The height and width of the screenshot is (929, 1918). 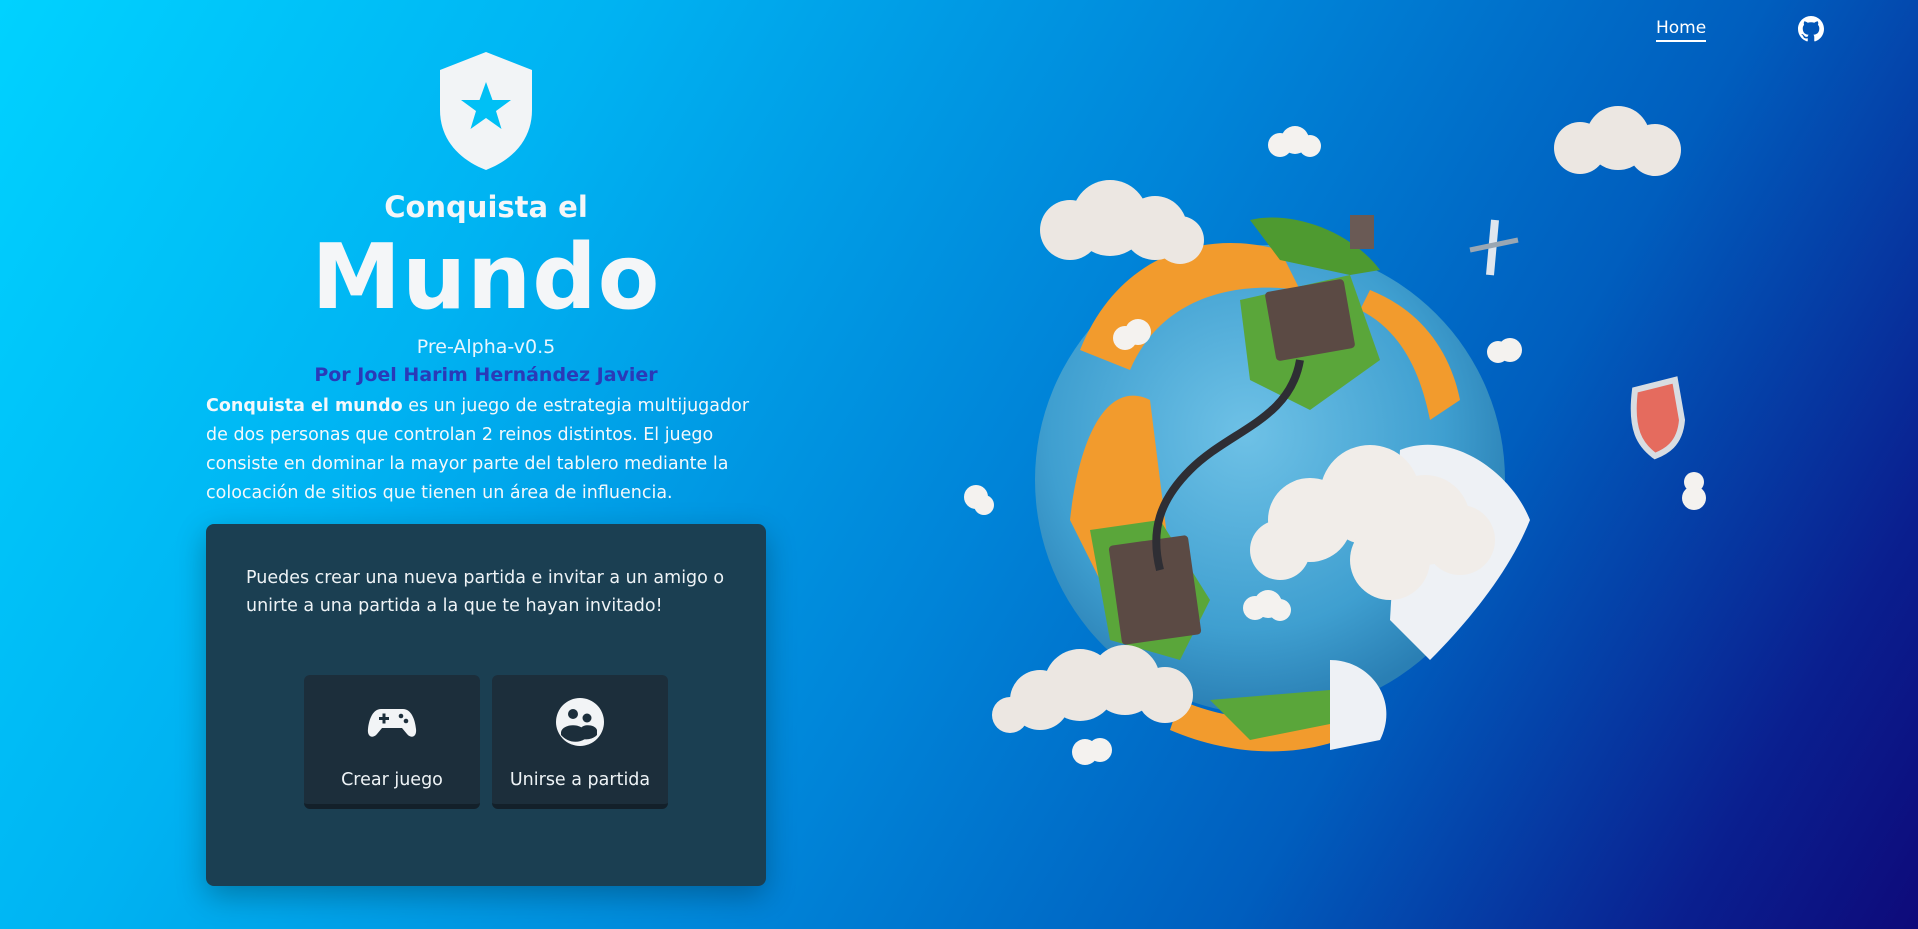 I want to click on create-game-label: Crear juego, so click(x=392, y=780).